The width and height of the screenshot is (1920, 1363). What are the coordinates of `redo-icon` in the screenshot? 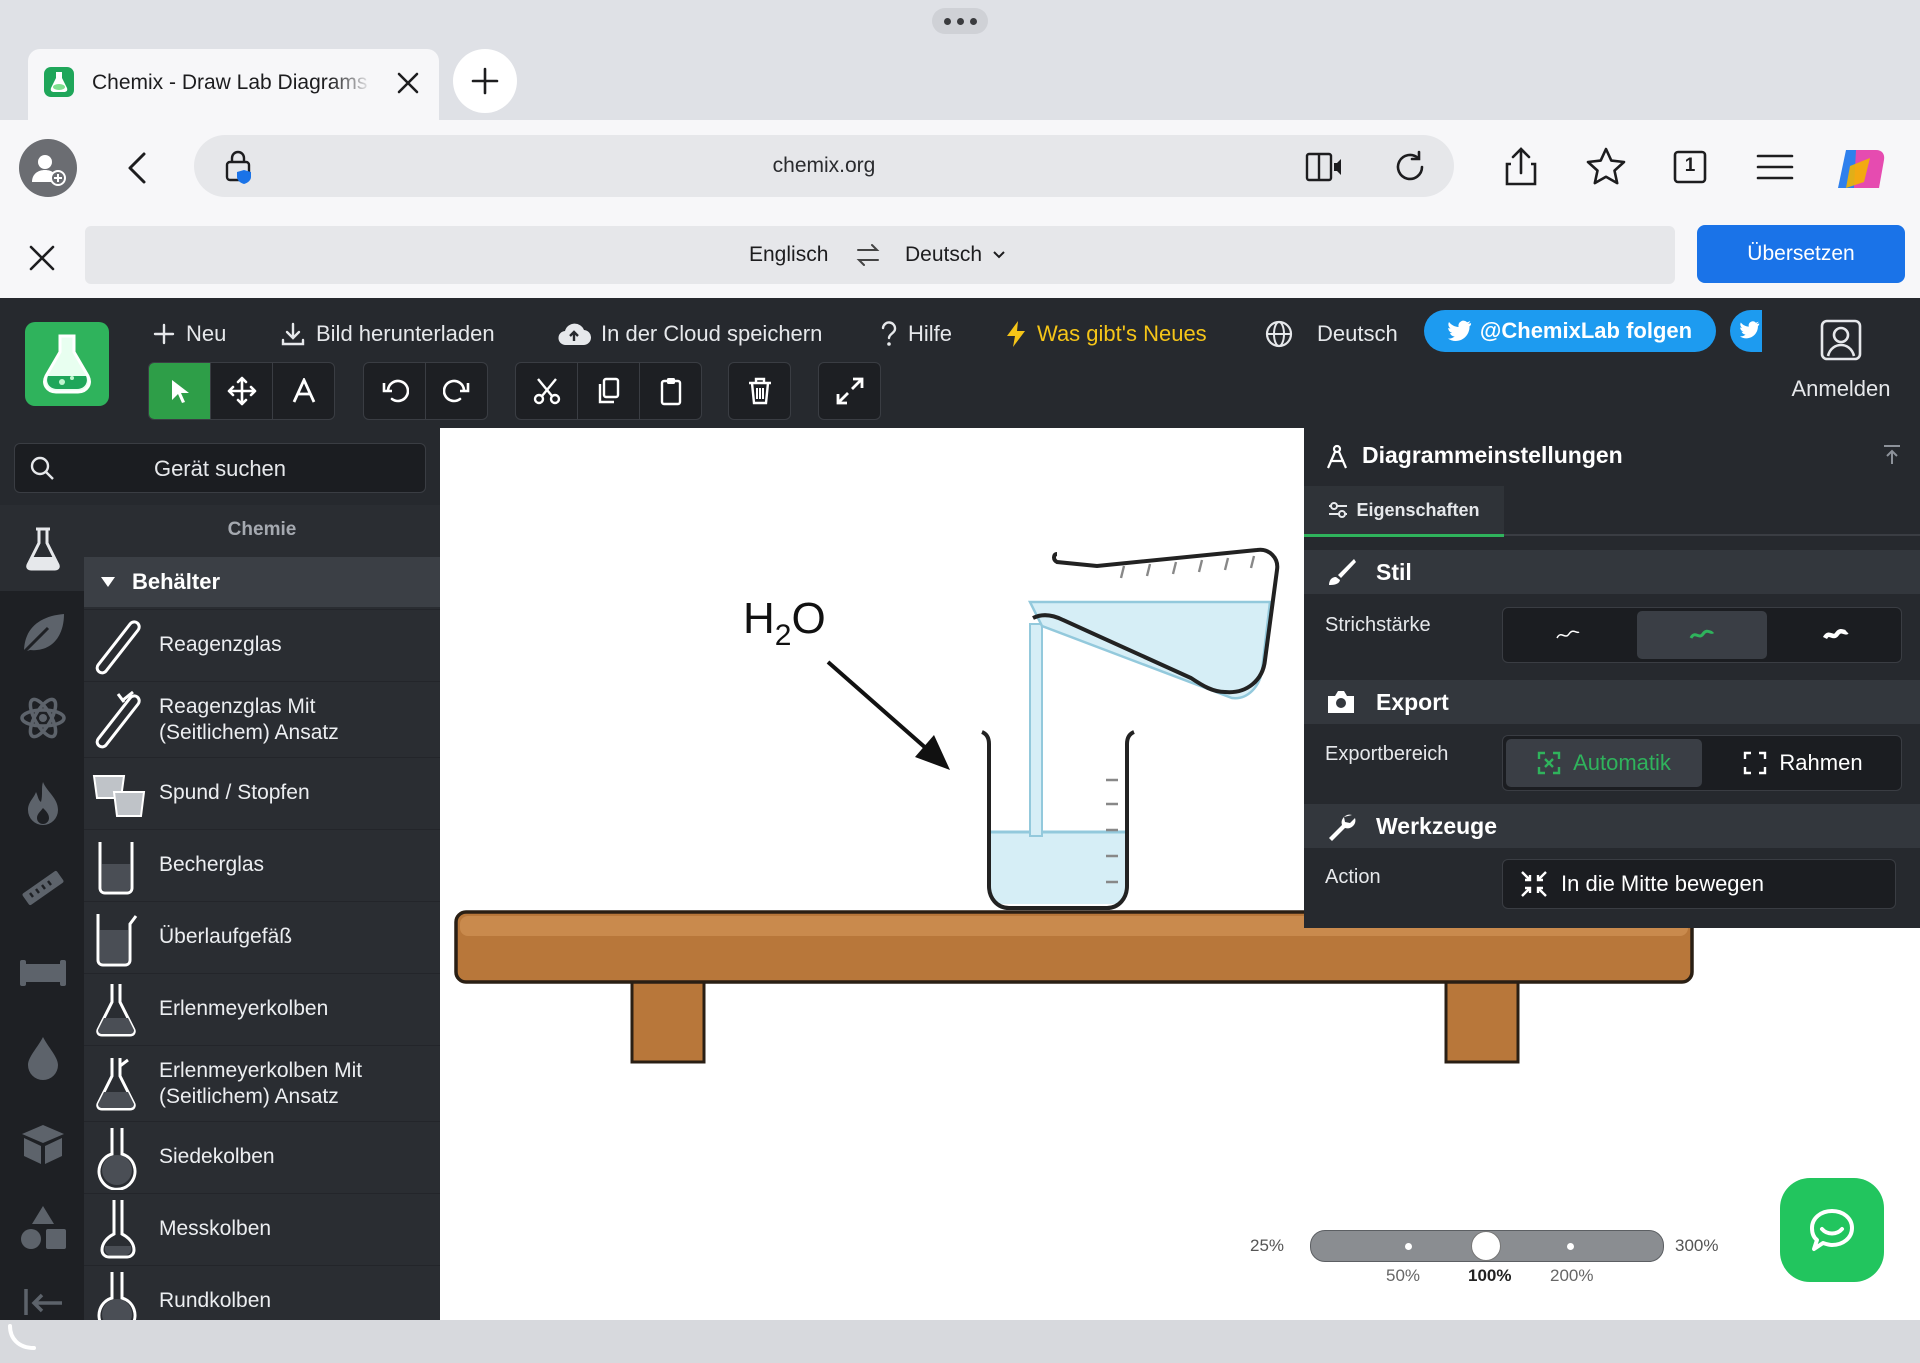 It's located at (455, 391).